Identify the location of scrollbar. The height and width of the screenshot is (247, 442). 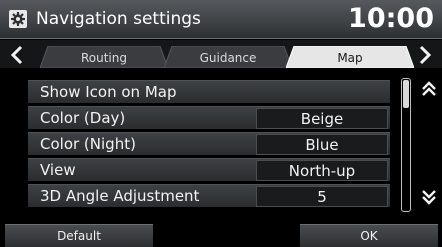
(406, 145).